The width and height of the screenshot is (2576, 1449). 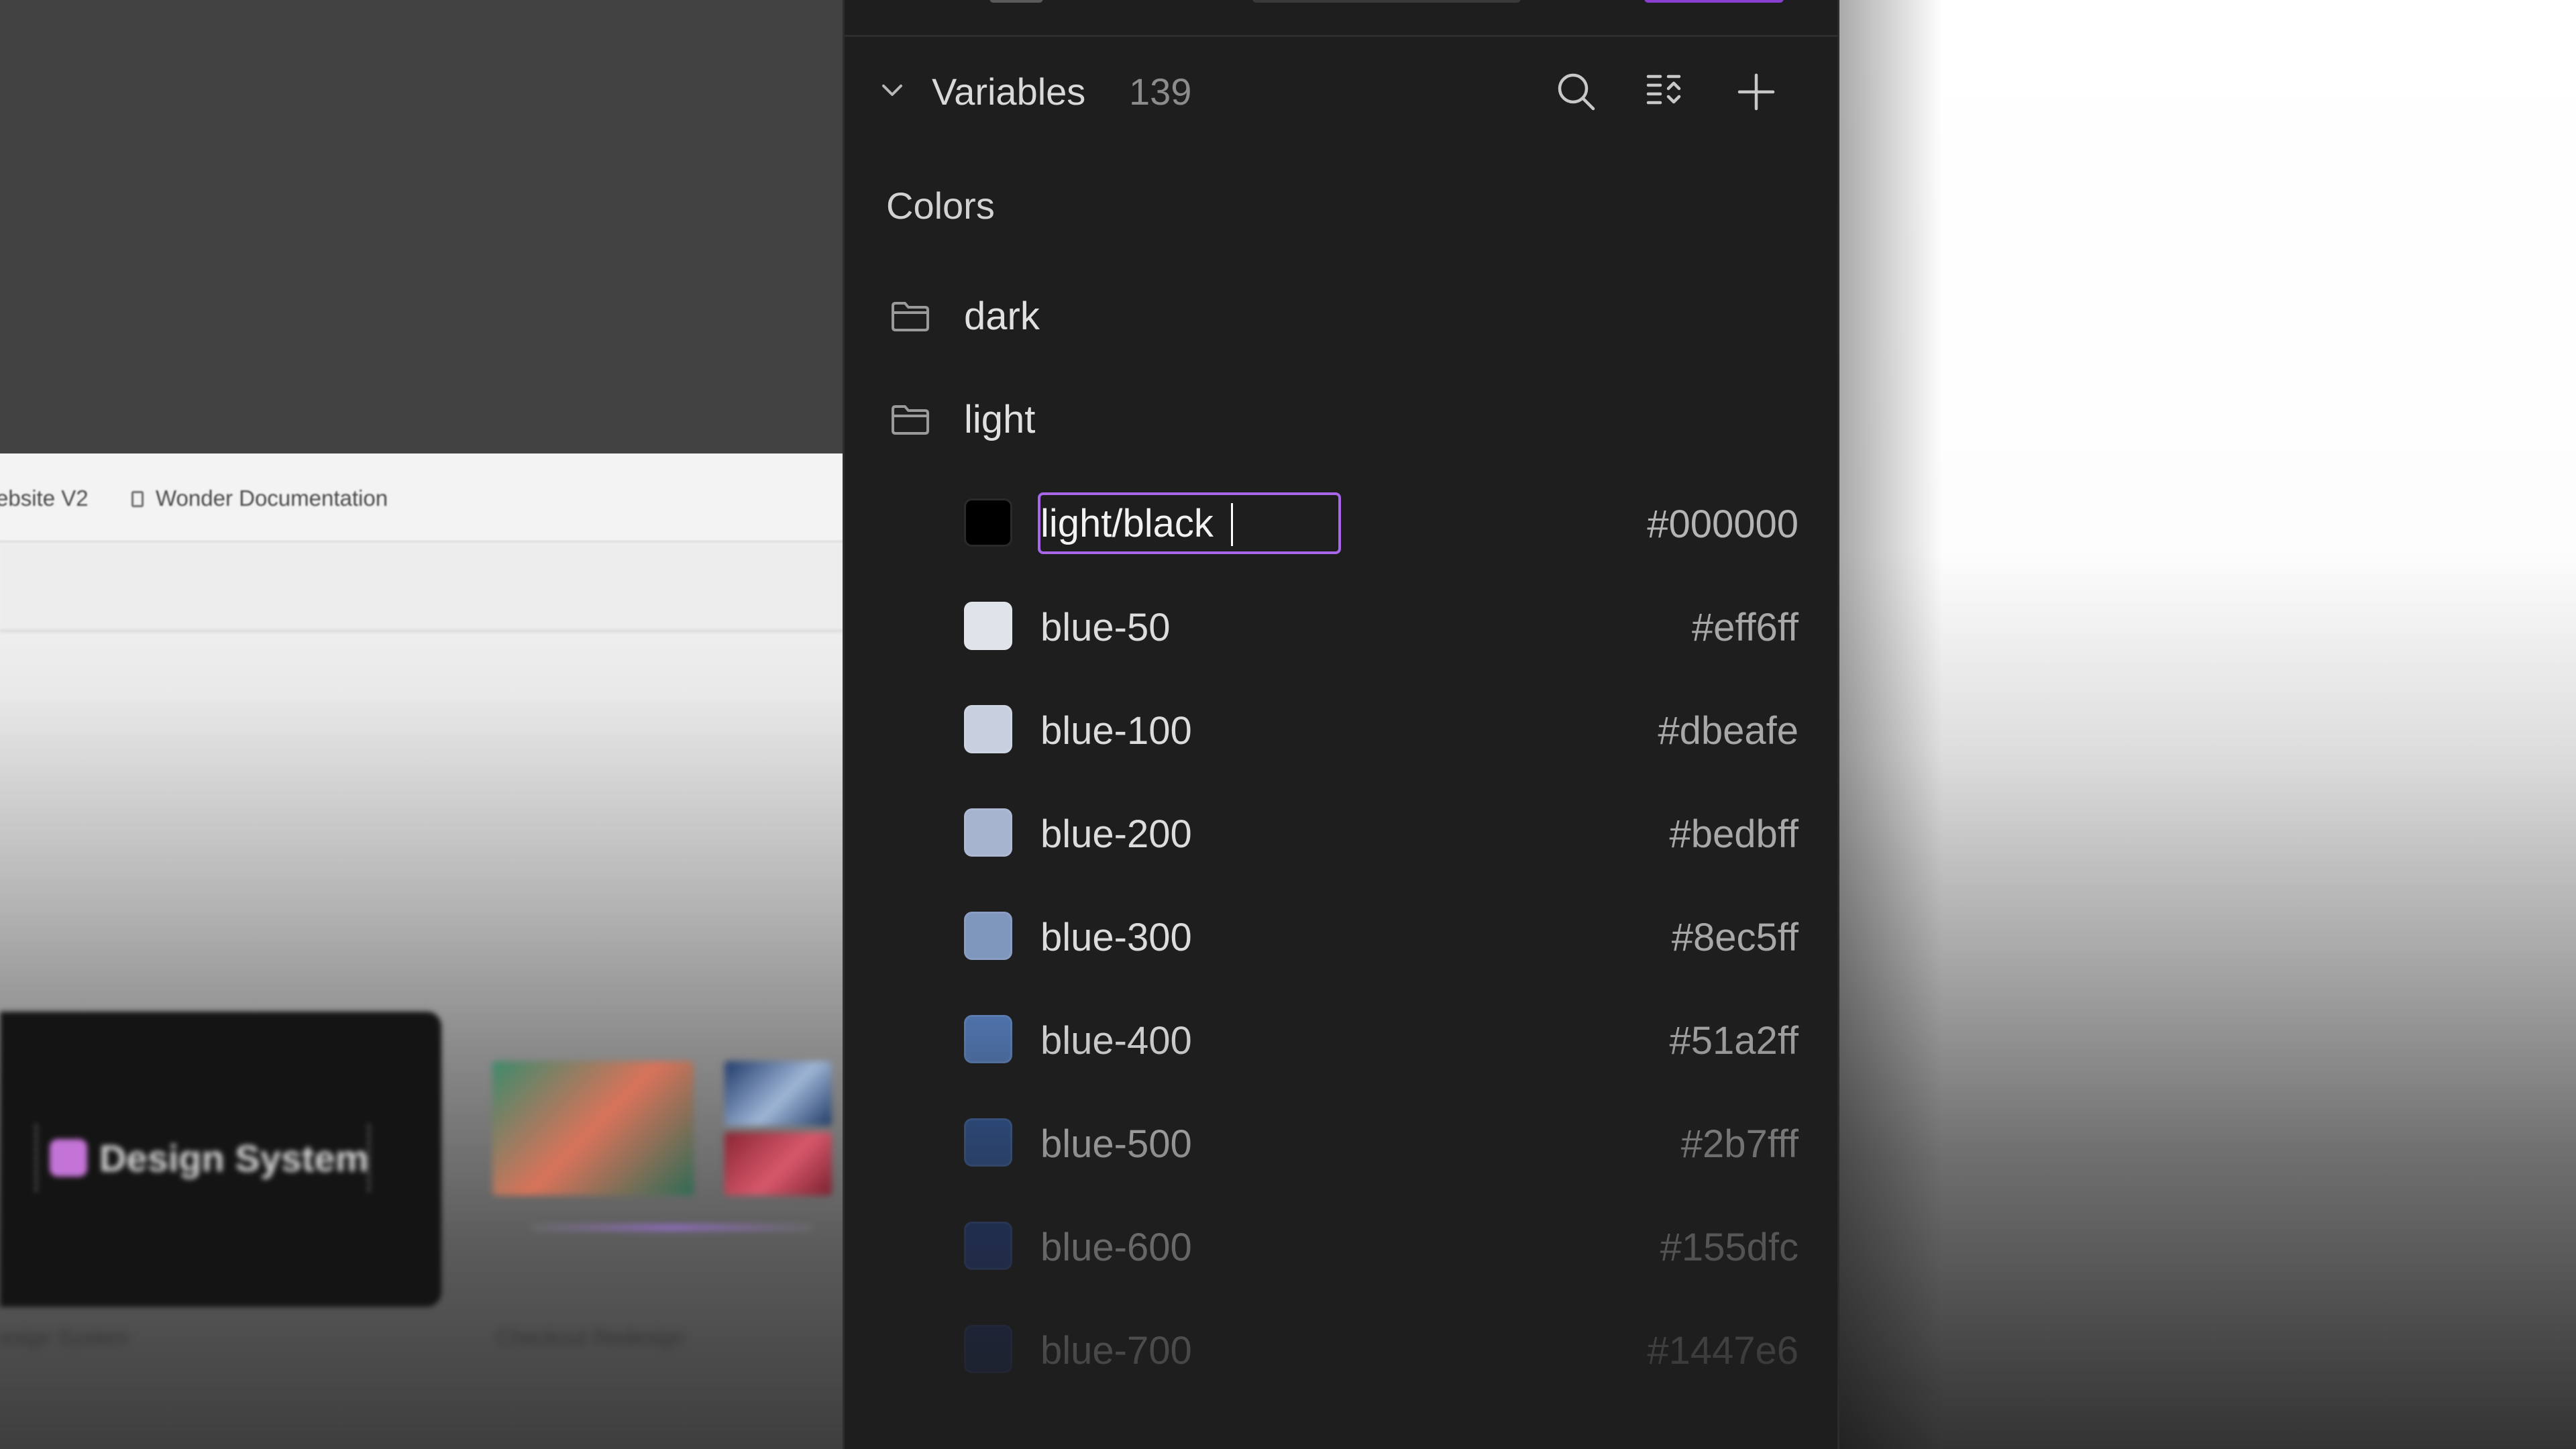 I want to click on file-card-checkout-redesign, so click(x=660, y=1159).